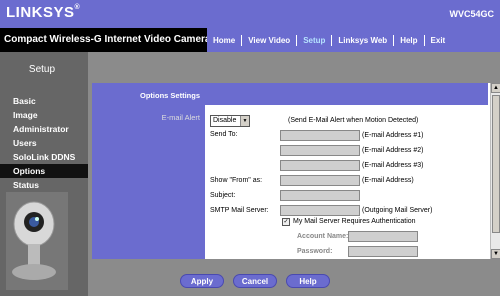  I want to click on sidebar-item-status: Status, so click(44, 185).